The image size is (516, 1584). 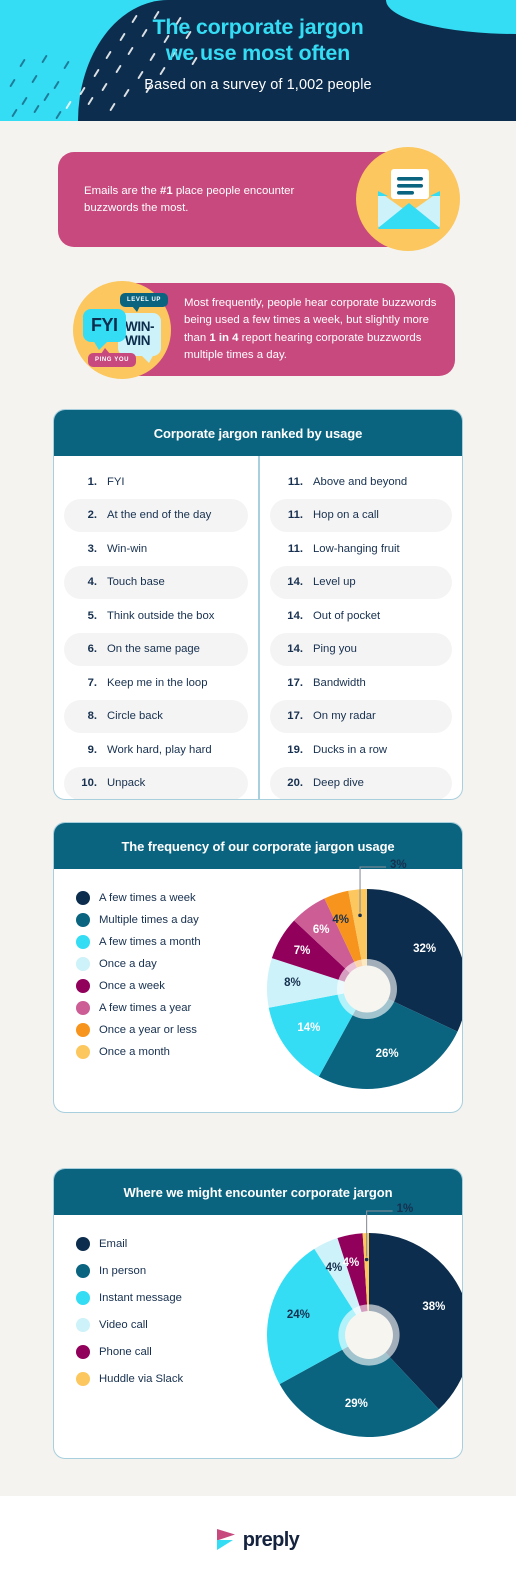 I want to click on frequency-highlight: 1 in 4, so click(x=224, y=337).